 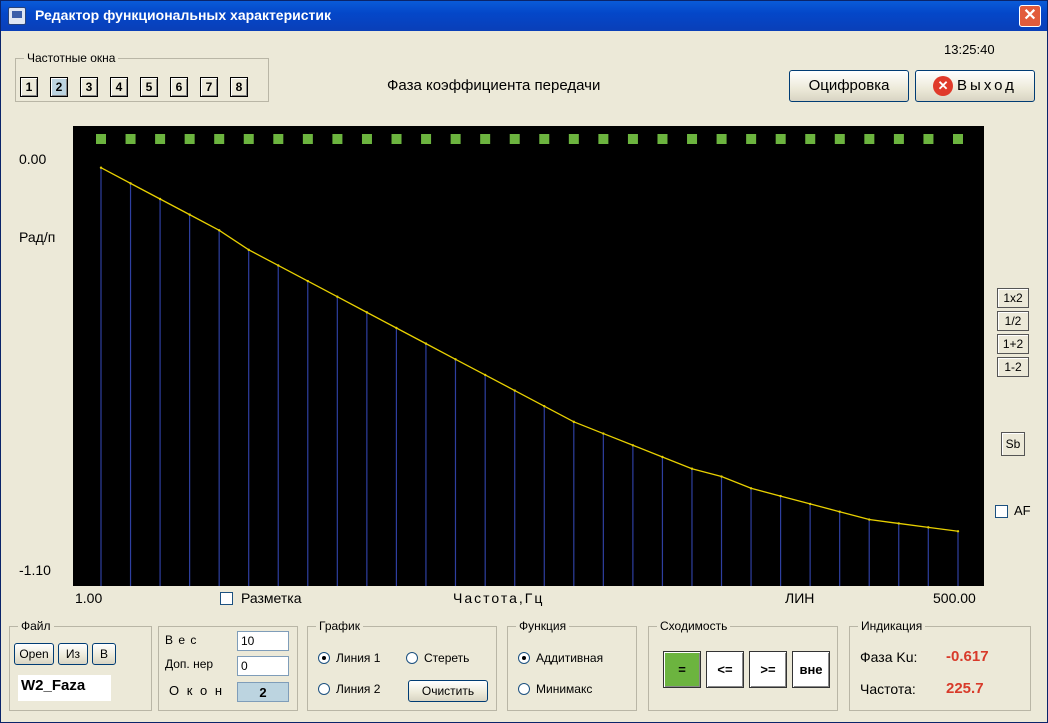 I want to click on scale-1x2-button: 1x2, so click(x=1013, y=298).